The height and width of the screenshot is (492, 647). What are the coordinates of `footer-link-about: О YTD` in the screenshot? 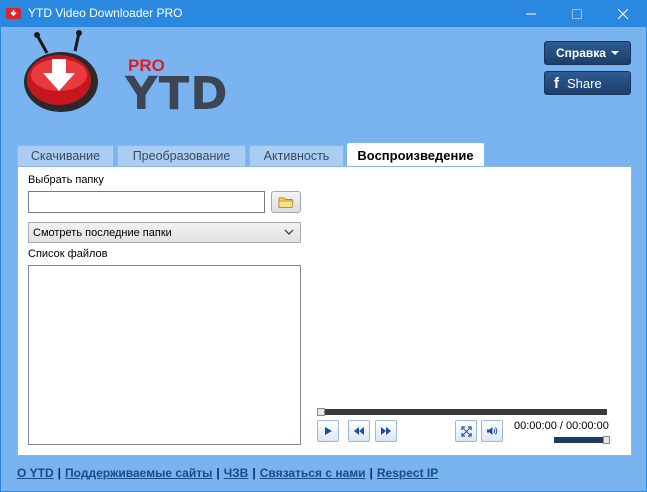 It's located at (35, 473).